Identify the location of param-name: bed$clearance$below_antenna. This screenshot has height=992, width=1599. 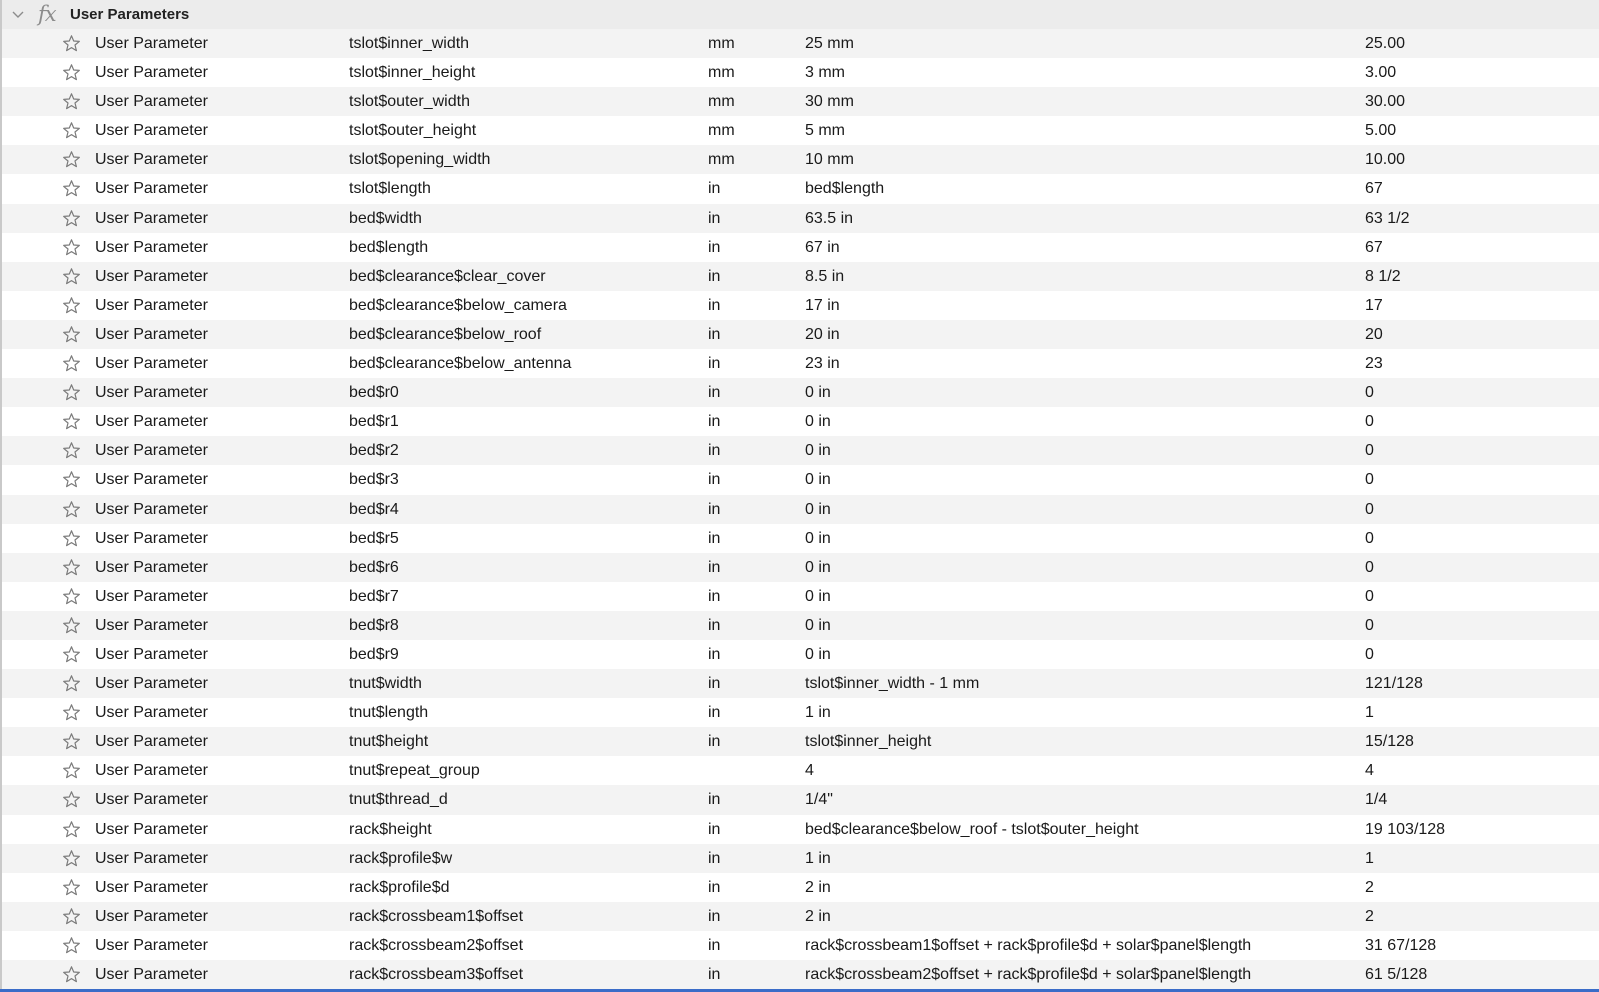
(460, 363).